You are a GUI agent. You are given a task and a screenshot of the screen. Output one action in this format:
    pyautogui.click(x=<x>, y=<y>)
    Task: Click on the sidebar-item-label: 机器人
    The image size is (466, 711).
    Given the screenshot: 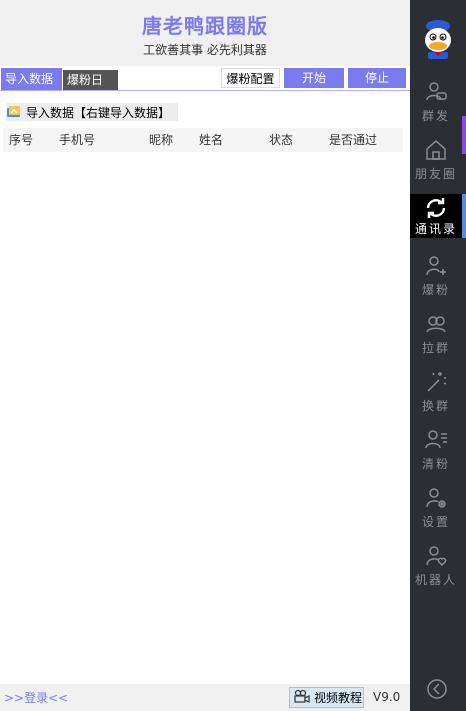 What is the action you would take?
    pyautogui.click(x=435, y=580)
    